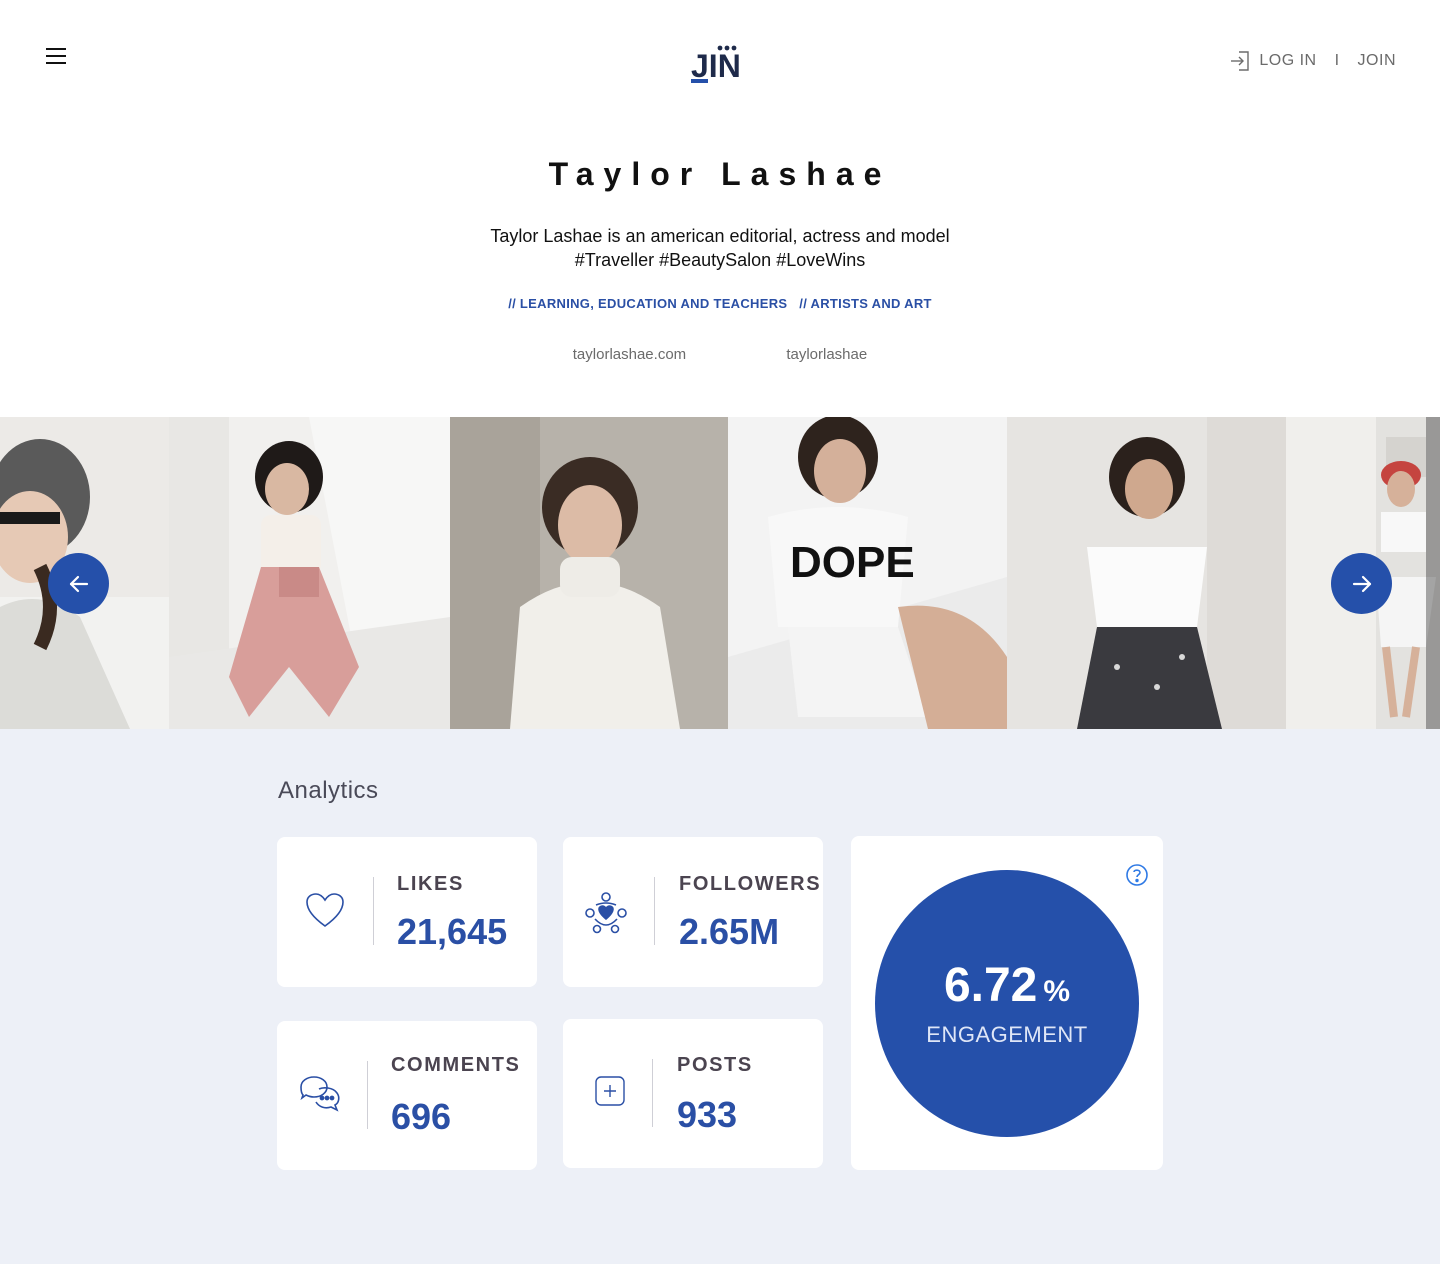 Image resolution: width=1440 pixels, height=1264 pixels. I want to click on gallery-photo: DOPE, so click(867, 573).